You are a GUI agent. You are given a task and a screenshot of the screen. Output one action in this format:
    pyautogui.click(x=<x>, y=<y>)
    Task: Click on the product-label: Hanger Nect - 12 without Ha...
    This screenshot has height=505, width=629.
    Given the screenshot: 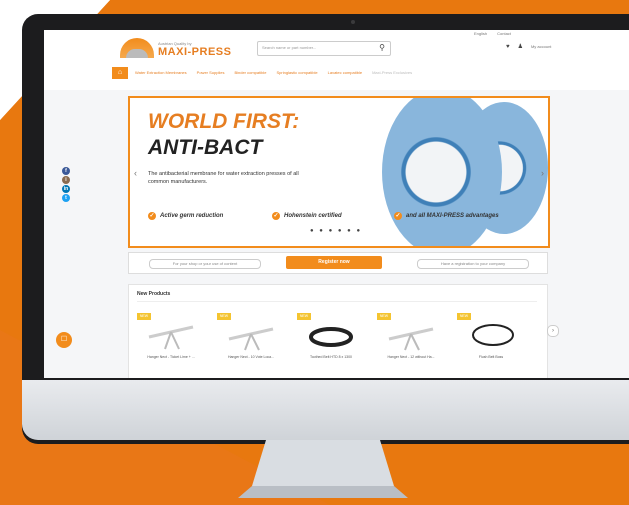 What is the action you would take?
    pyautogui.click(x=411, y=357)
    